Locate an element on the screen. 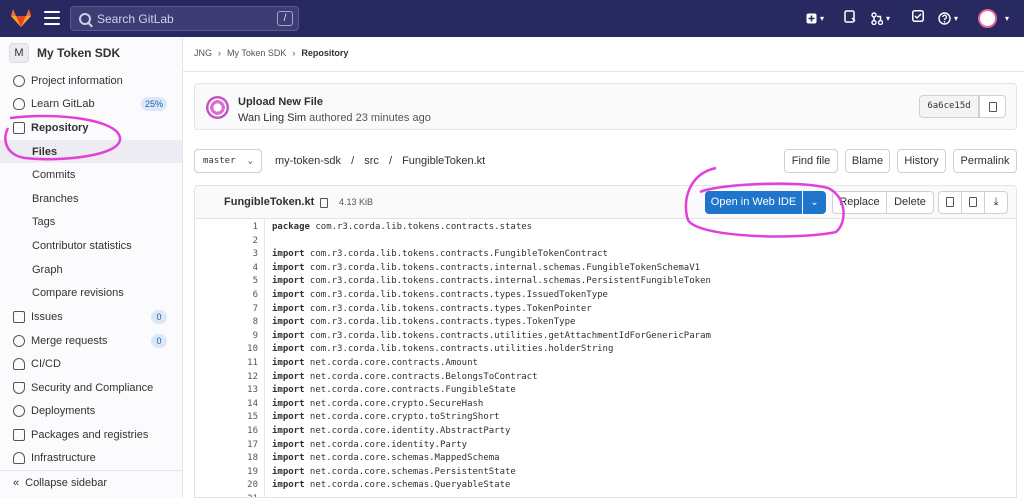 Image resolution: width=1024 pixels, height=498 pixels. line-number: 3 is located at coordinates (226, 254).